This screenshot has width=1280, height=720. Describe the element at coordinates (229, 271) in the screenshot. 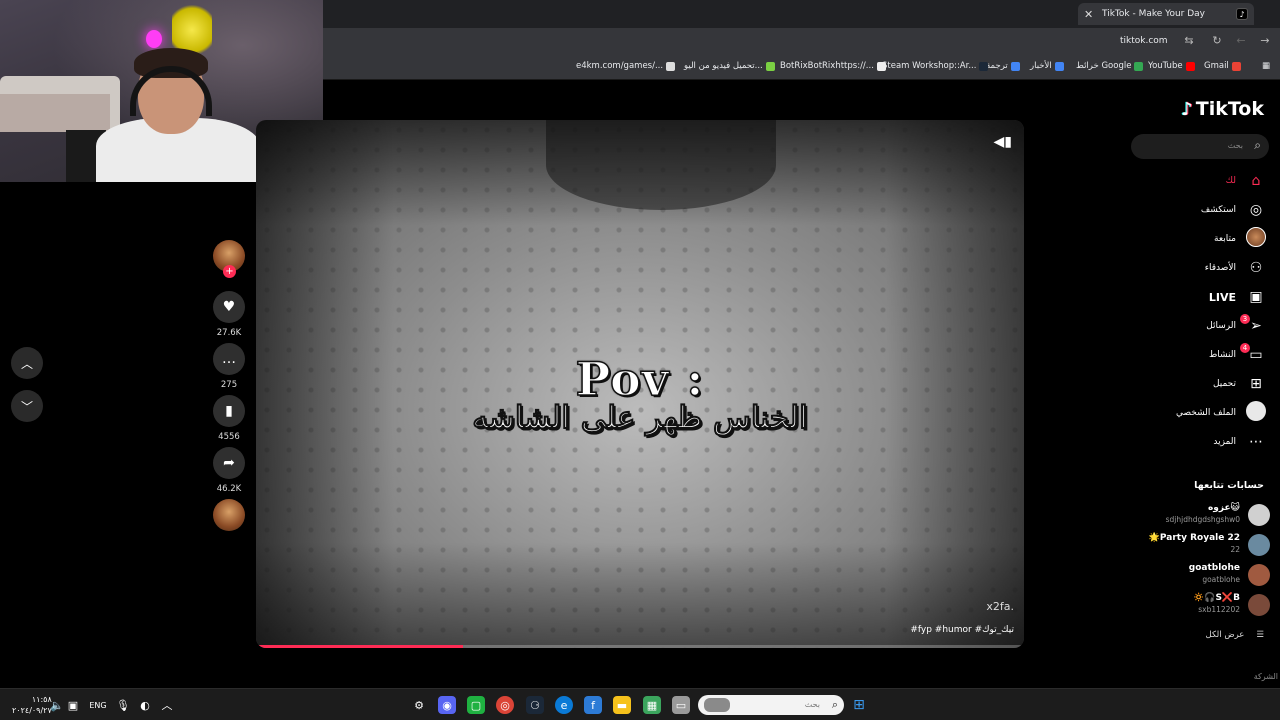

I see `follow-plus-icon: +` at that location.